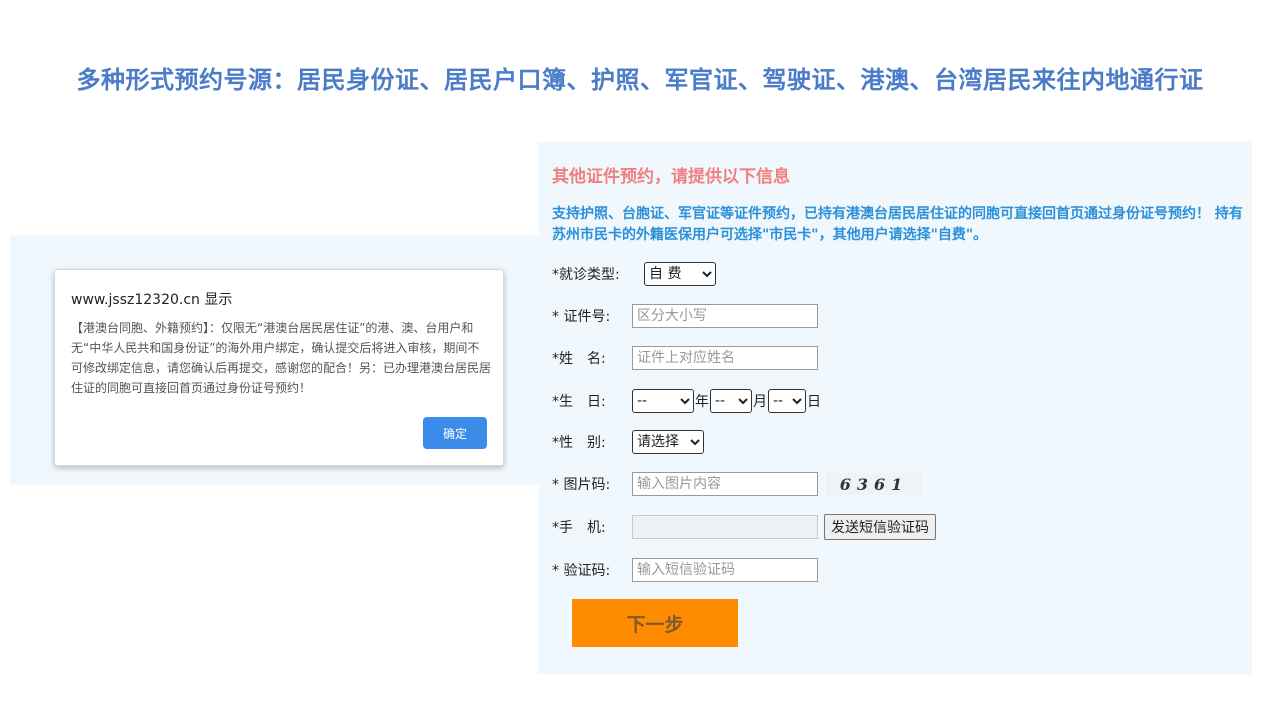 This screenshot has width=1280, height=720. Describe the element at coordinates (579, 528) in the screenshot. I see `phone-label: *手 机:` at that location.